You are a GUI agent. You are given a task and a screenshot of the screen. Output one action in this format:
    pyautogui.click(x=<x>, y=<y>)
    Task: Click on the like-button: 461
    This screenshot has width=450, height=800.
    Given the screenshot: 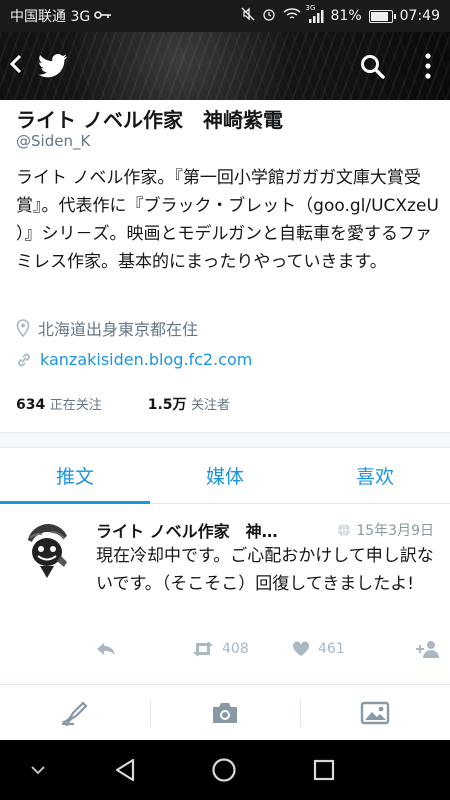 What is the action you would take?
    pyautogui.click(x=347, y=649)
    